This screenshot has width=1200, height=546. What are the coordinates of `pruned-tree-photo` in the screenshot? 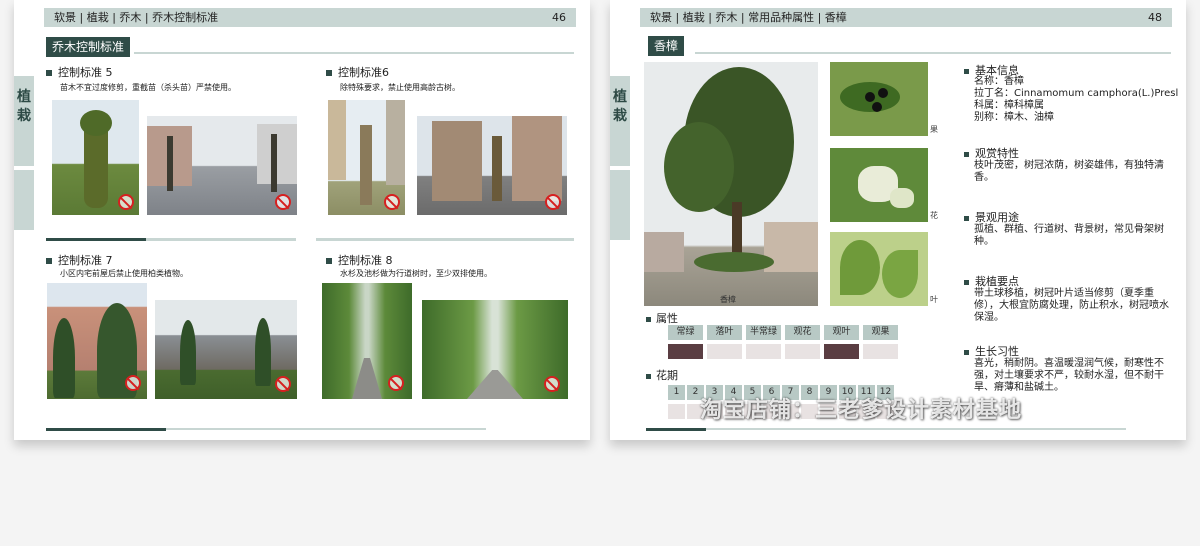 It's located at (95, 157).